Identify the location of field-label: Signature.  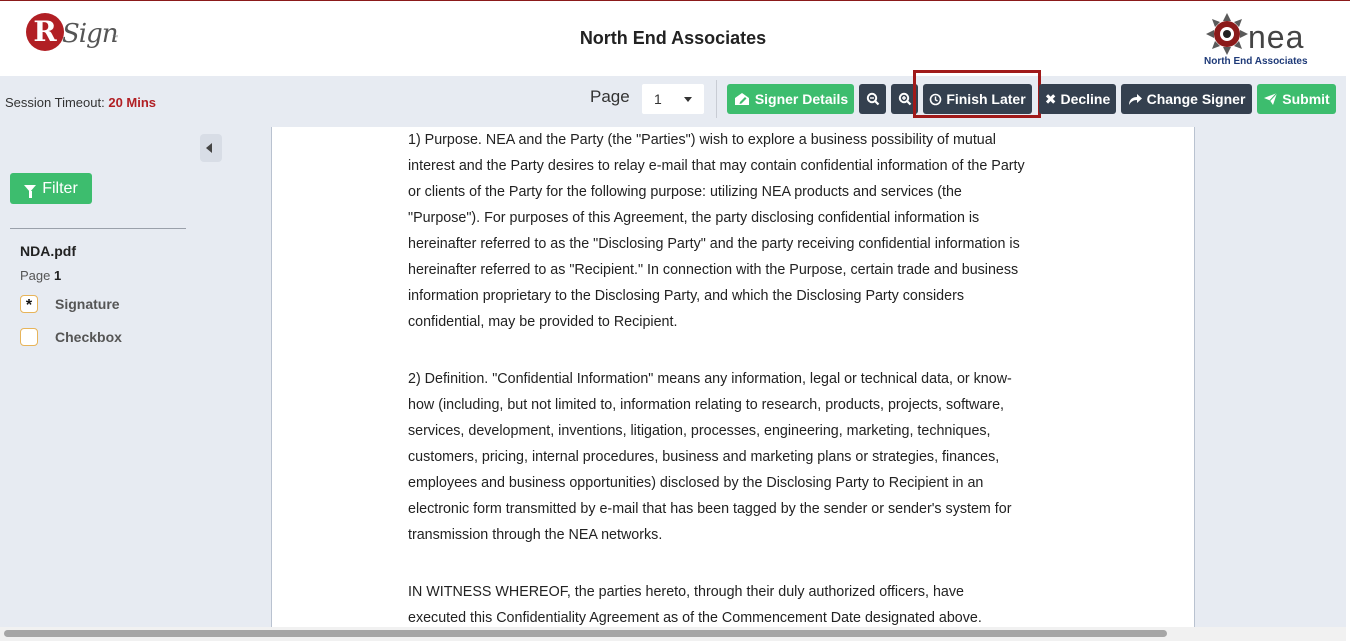
(87, 304).